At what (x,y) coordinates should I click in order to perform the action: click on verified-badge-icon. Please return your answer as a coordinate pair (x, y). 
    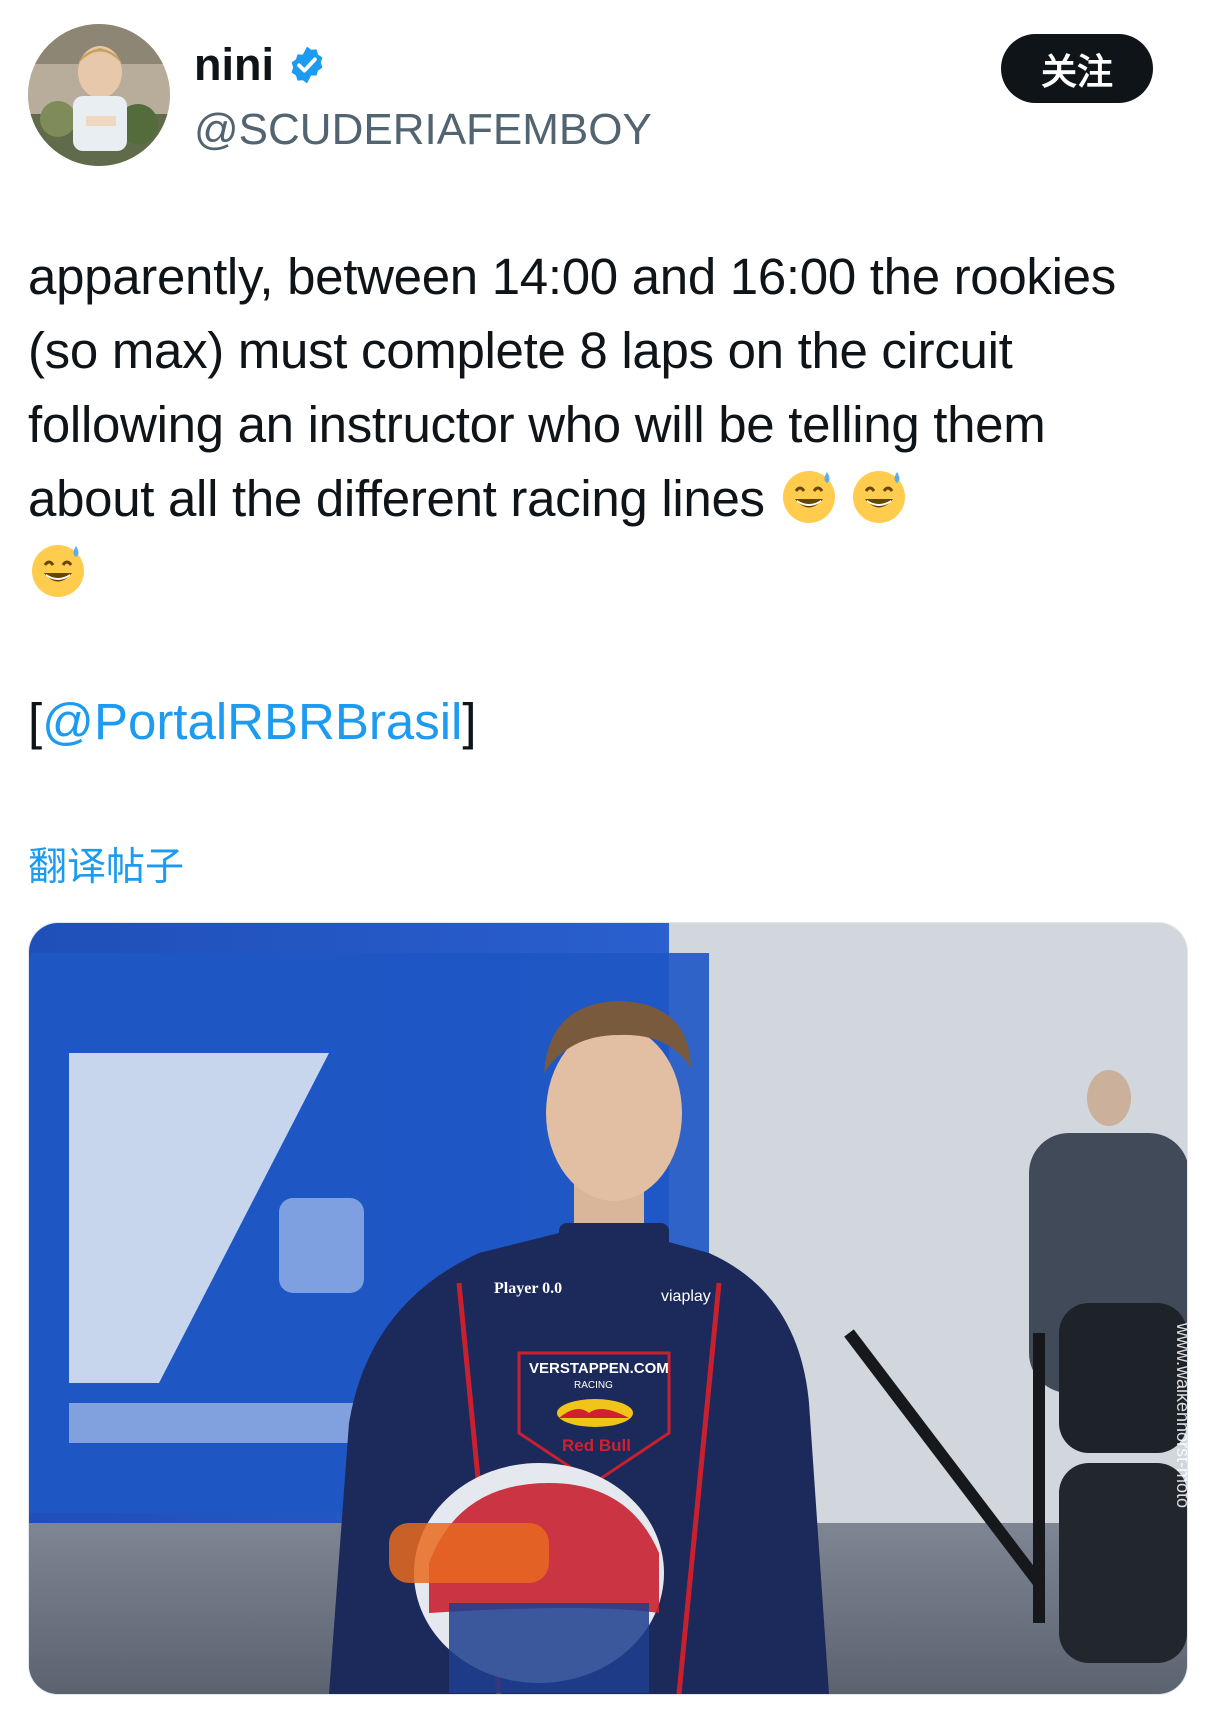
    Looking at the image, I should click on (307, 65).